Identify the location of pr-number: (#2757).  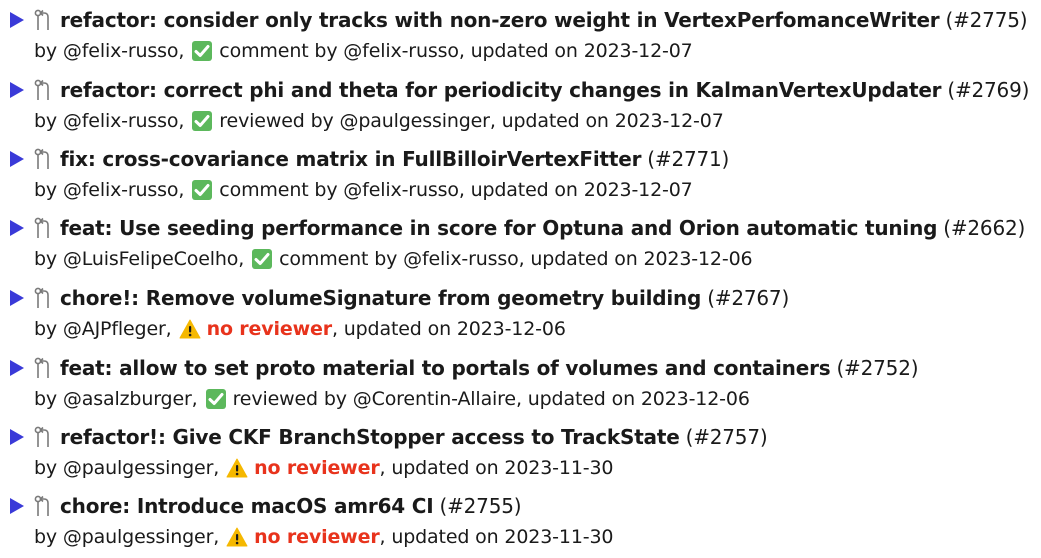
(727, 437).